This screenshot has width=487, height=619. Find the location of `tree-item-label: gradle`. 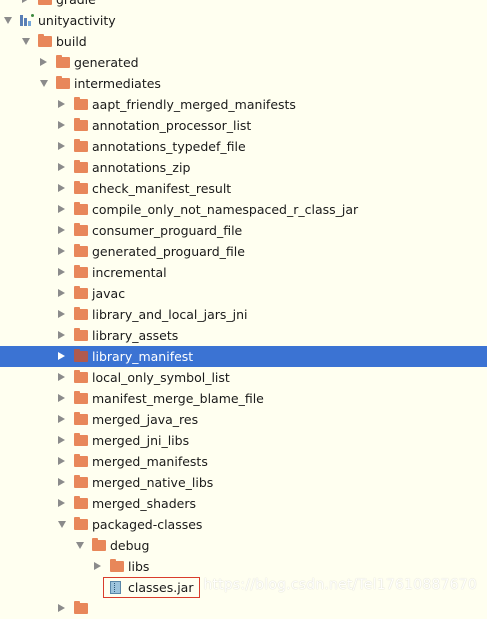

tree-item-label: gradle is located at coordinates (76, 4).